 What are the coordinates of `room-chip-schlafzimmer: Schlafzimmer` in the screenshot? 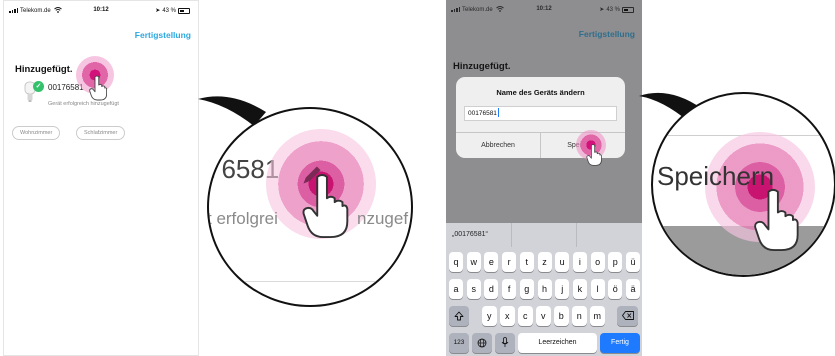 It's located at (101, 133).